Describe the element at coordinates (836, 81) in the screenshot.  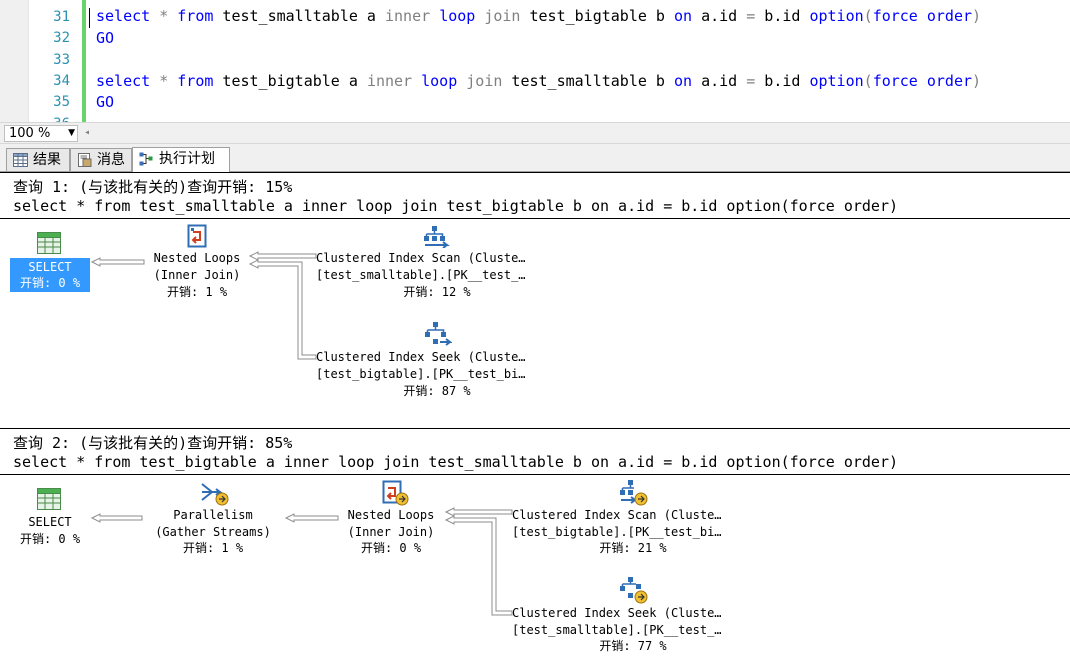
I see `code-token: option` at that location.